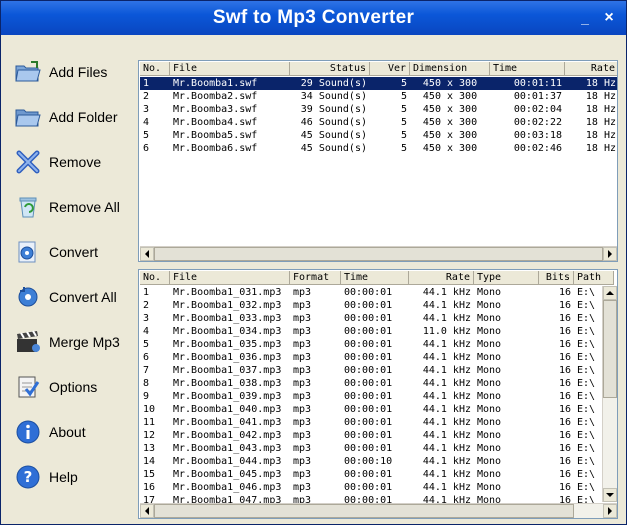 This screenshot has width=627, height=525. Describe the element at coordinates (450, 69) in the screenshot. I see `col-dimension: Dimension` at that location.